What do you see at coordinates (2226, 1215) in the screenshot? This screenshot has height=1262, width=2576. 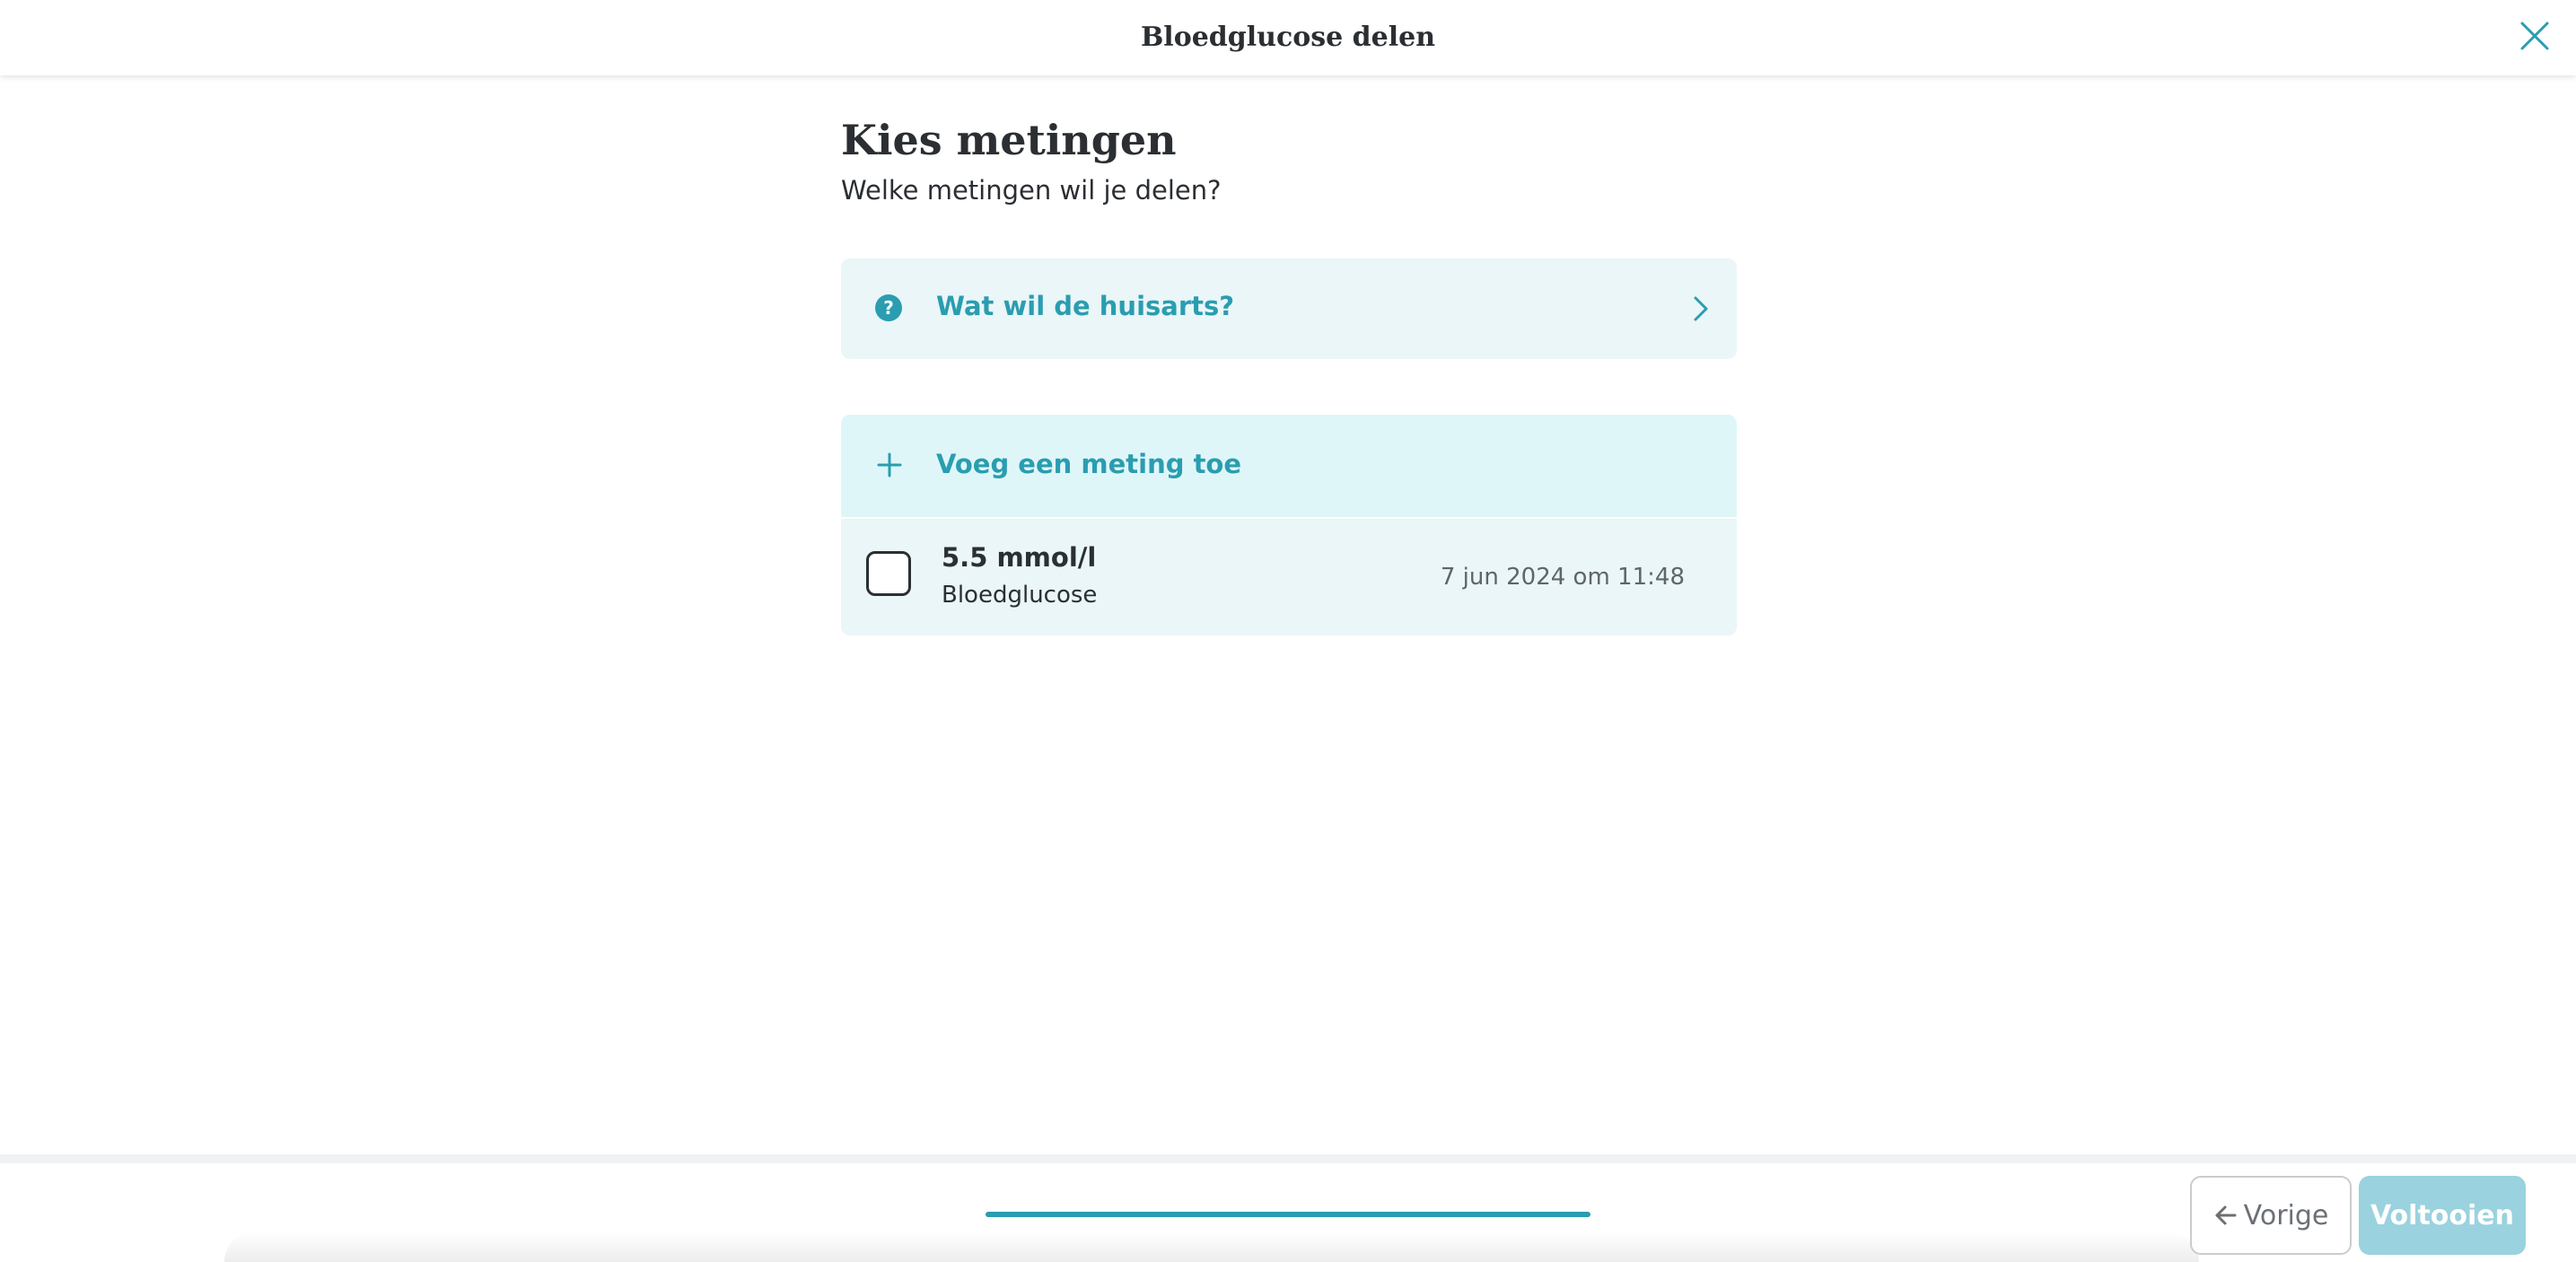 I see `arrow-left-icon` at bounding box center [2226, 1215].